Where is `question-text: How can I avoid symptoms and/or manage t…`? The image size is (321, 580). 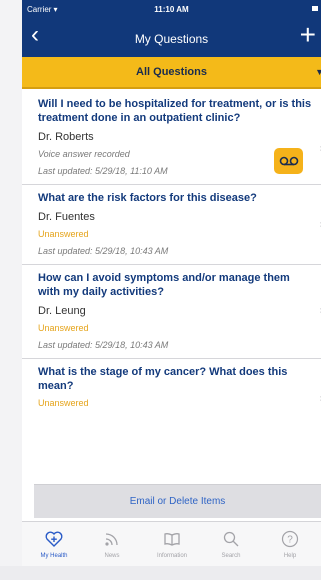
question-text: How can I avoid symptoms and/or manage t… is located at coordinates (164, 285).